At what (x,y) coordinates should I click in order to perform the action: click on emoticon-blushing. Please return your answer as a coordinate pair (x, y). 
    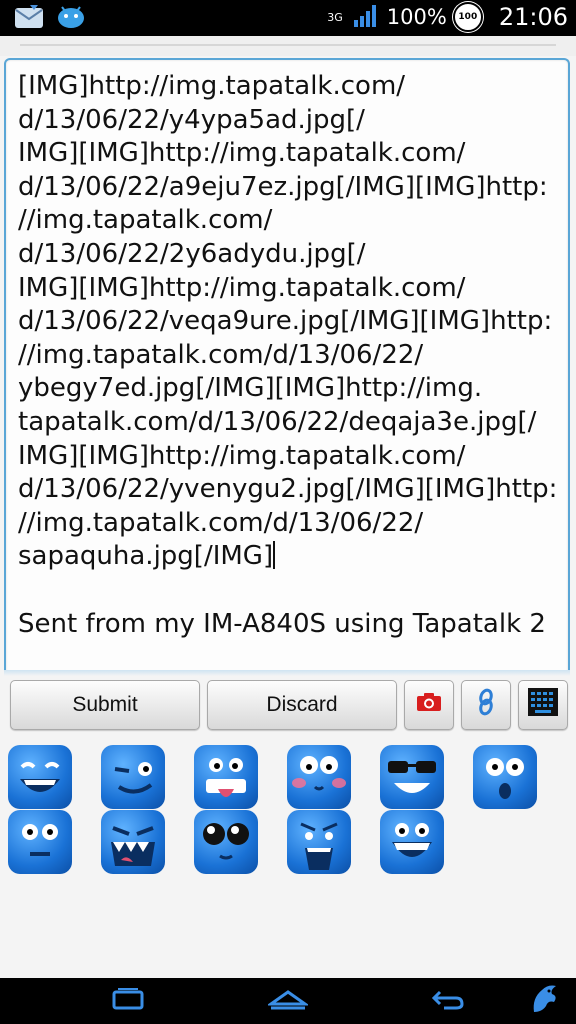
    Looking at the image, I should click on (319, 777).